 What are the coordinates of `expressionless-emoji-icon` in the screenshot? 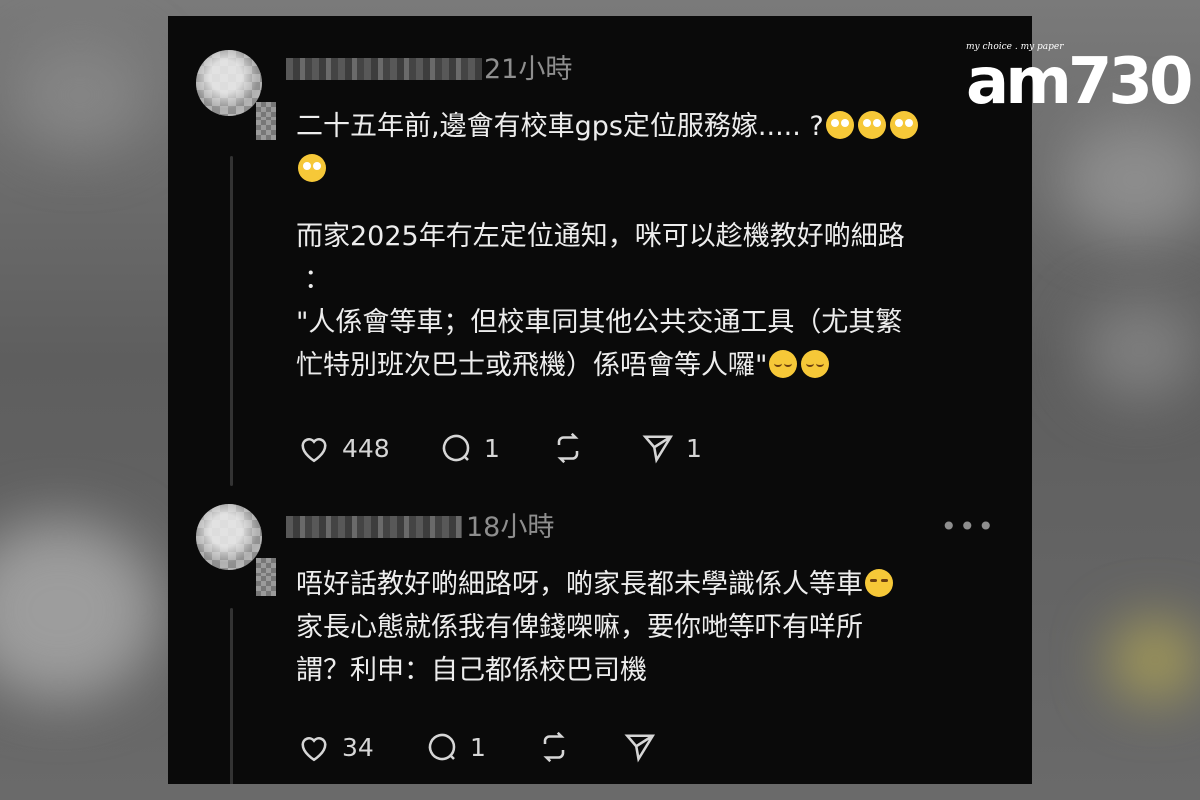 It's located at (879, 583).